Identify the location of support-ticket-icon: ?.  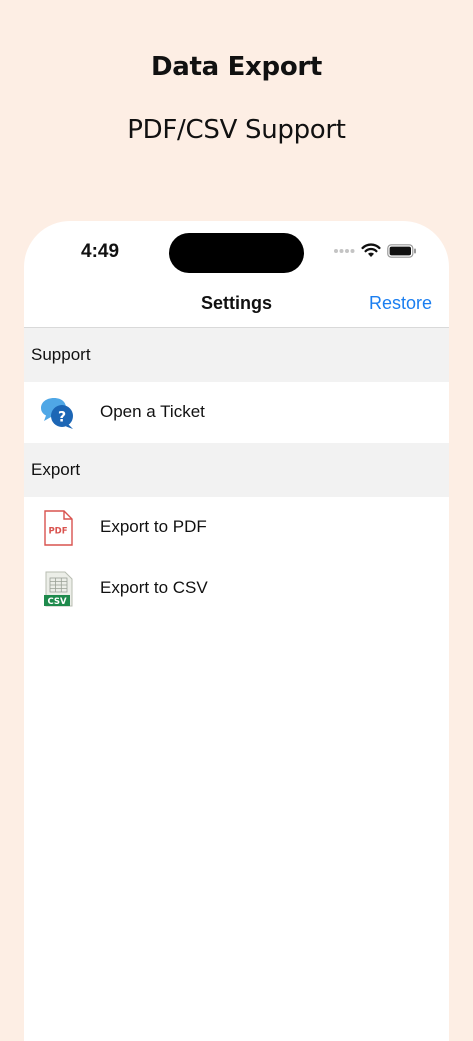
(57, 413).